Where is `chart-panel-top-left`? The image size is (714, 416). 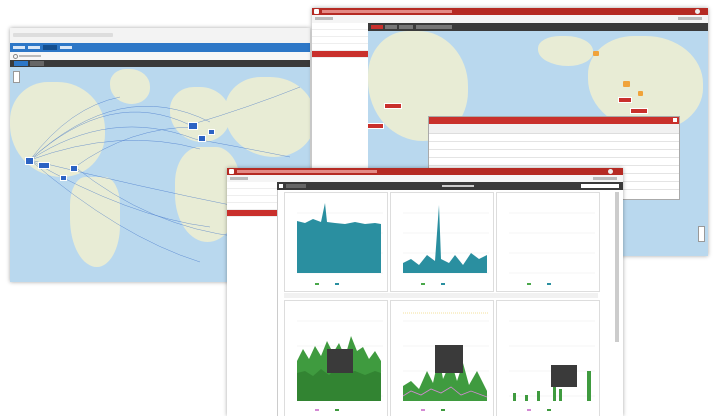
chart-panel-top-left is located at coordinates (336, 242).